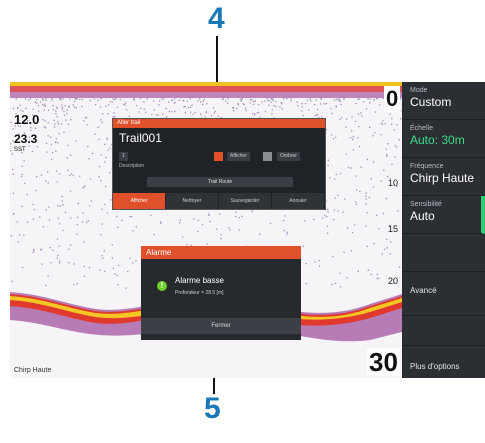  I want to click on tab-afficher: Afficher, so click(139, 201).